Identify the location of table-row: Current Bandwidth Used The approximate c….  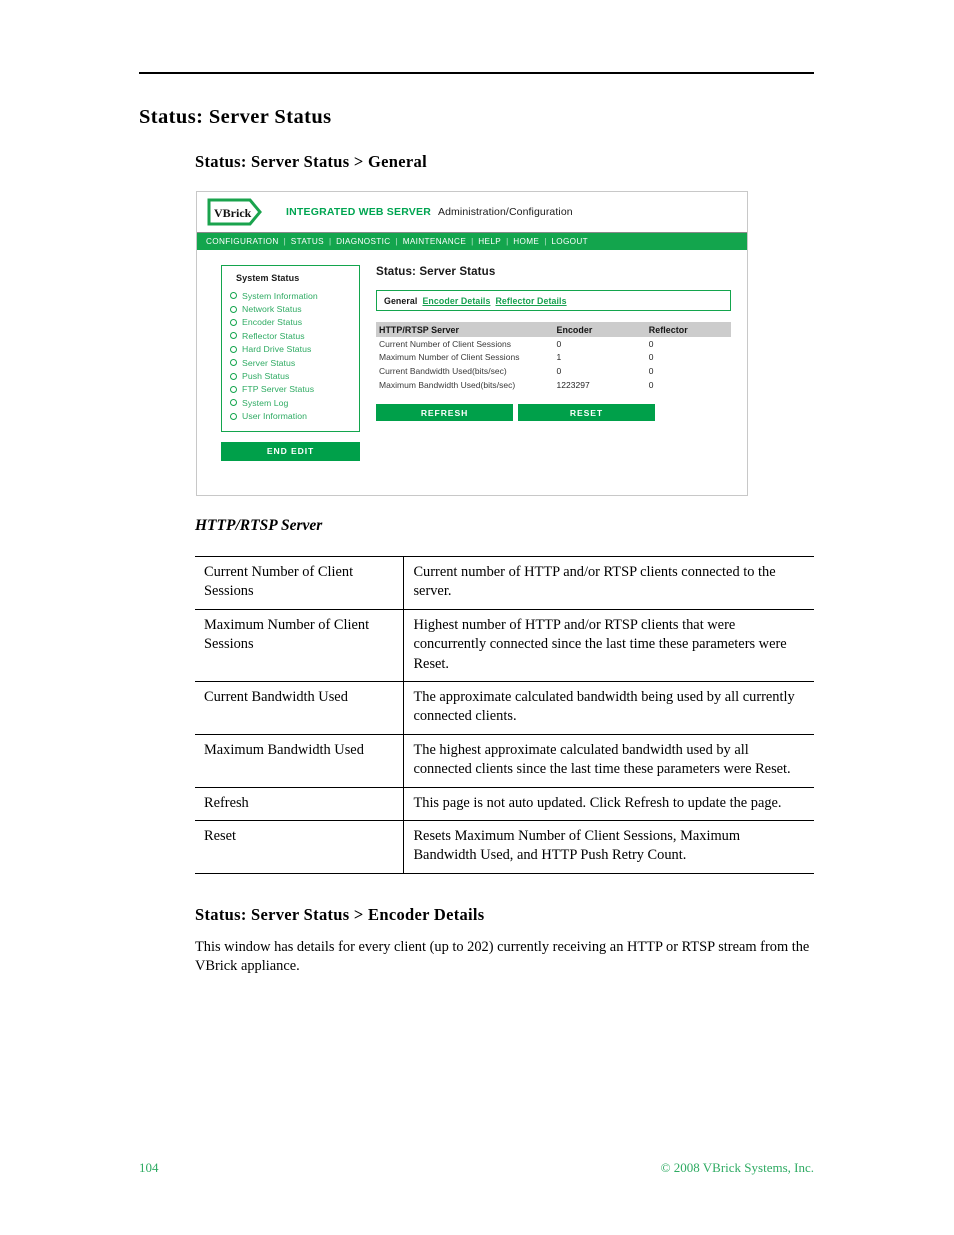
(504, 708).